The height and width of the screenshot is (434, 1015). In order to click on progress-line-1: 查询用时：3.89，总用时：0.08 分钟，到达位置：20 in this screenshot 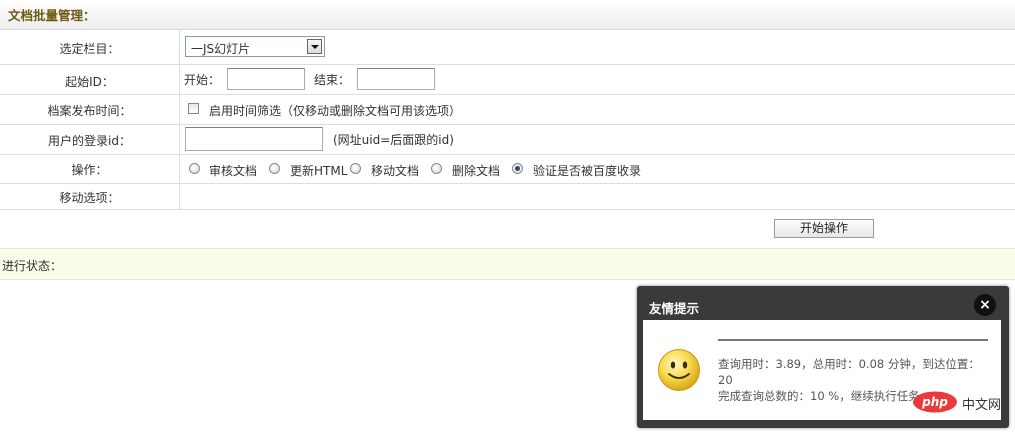, I will do `click(849, 372)`.